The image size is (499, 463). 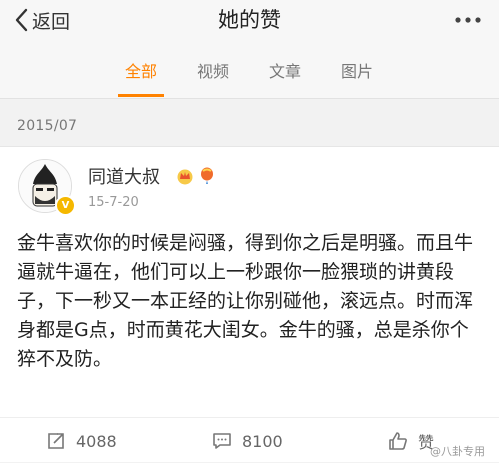 What do you see at coordinates (457, 451) in the screenshot?
I see `watermark: @八卦专用` at bounding box center [457, 451].